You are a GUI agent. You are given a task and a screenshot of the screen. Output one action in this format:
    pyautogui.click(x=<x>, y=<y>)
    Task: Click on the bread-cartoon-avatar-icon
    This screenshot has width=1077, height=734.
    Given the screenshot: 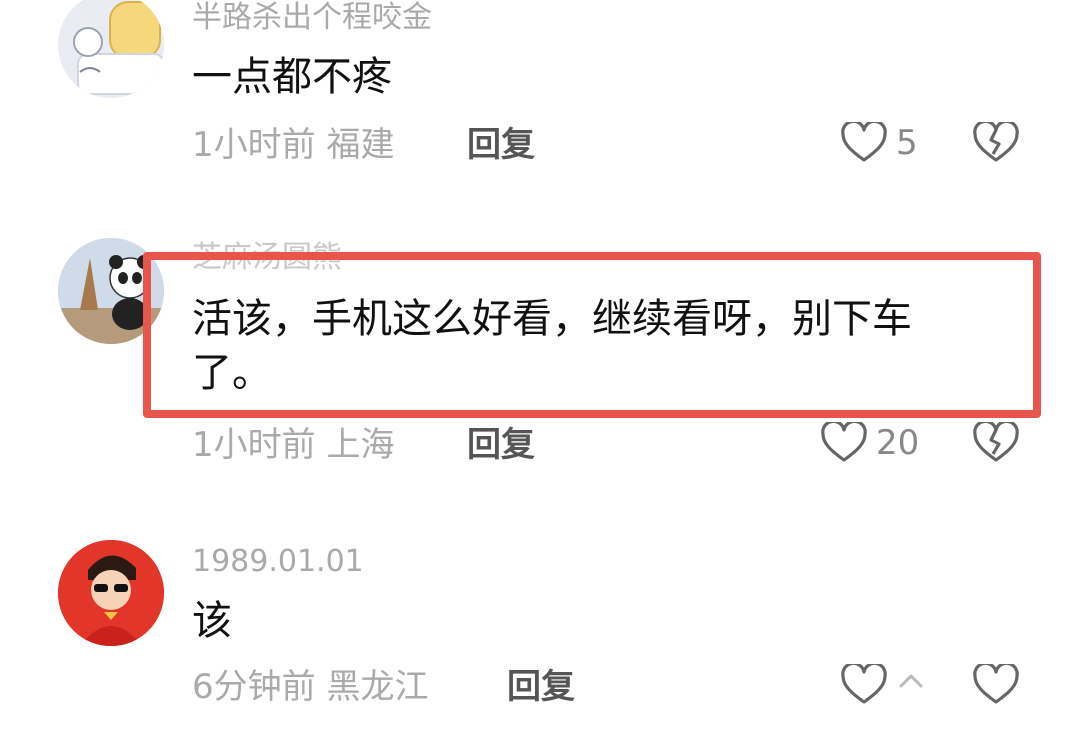 What is the action you would take?
    pyautogui.click(x=111, y=49)
    